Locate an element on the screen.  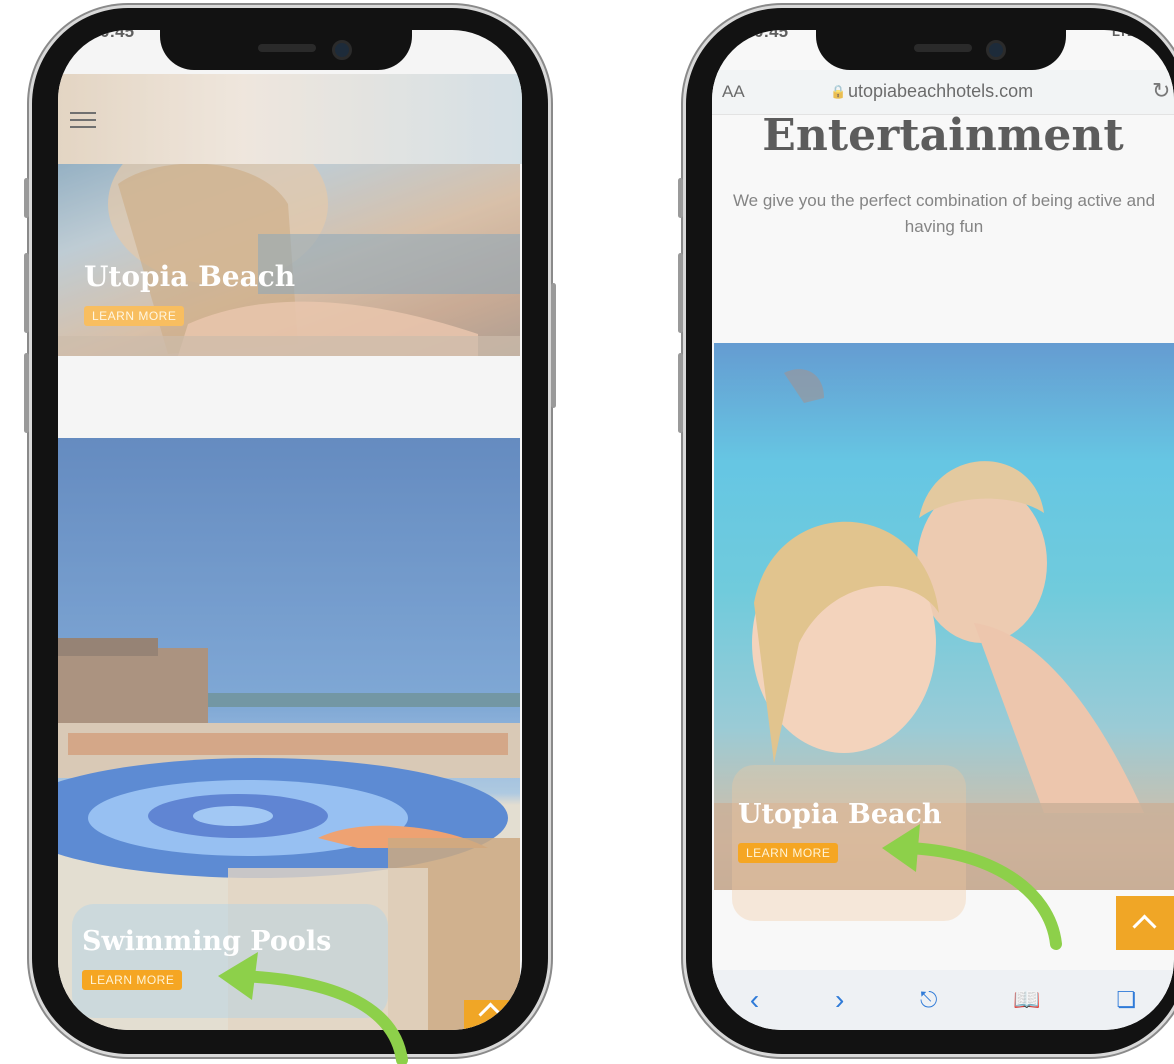
right-camera is located at coordinates (996, 50).